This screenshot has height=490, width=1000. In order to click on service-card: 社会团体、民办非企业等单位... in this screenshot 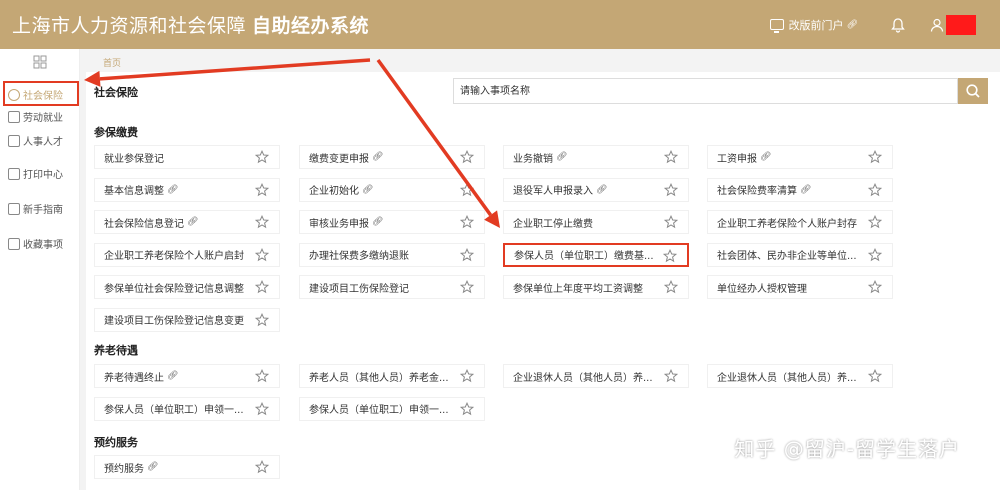, I will do `click(800, 254)`.